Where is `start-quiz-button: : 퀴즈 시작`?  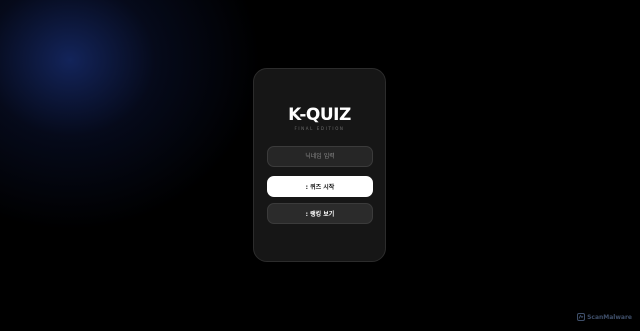 start-quiz-button: : 퀴즈 시작 is located at coordinates (320, 186).